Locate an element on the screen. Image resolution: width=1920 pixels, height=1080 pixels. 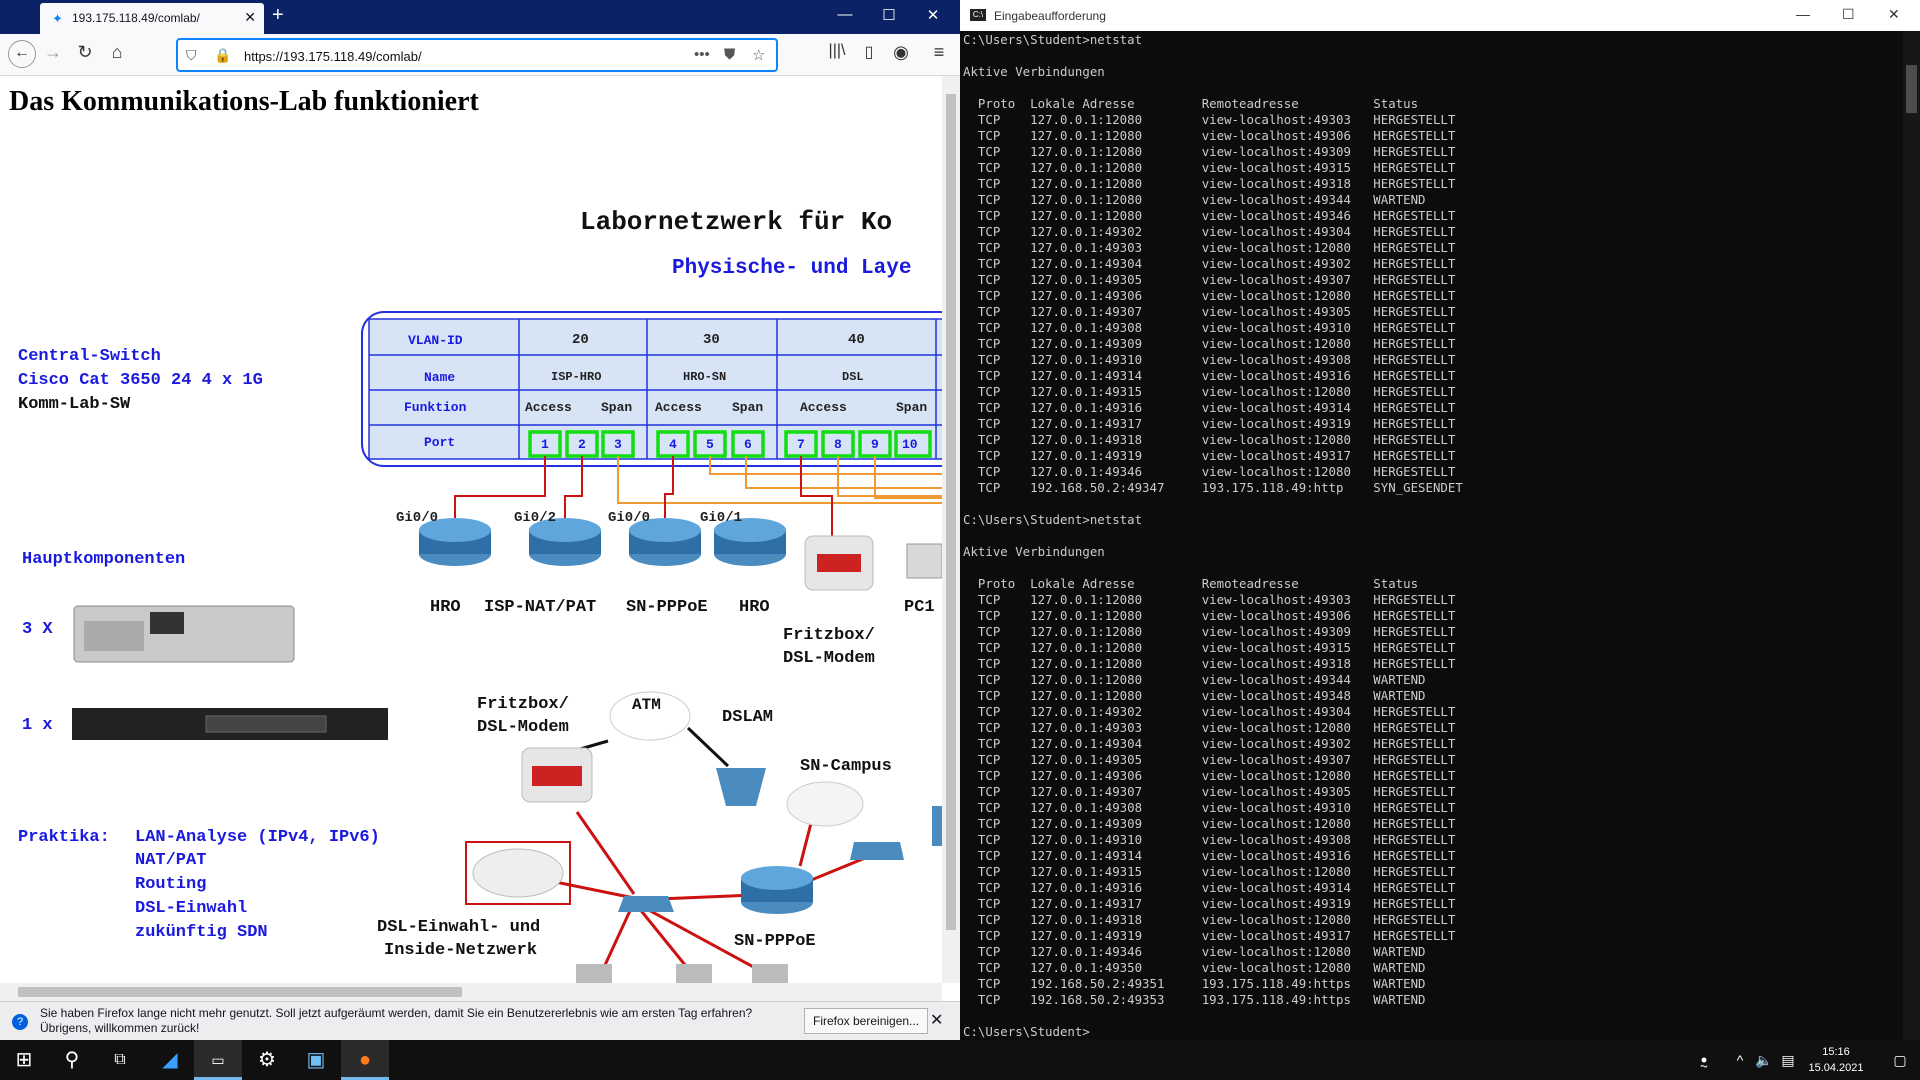
port-4: 4 is located at coordinates (673, 444).